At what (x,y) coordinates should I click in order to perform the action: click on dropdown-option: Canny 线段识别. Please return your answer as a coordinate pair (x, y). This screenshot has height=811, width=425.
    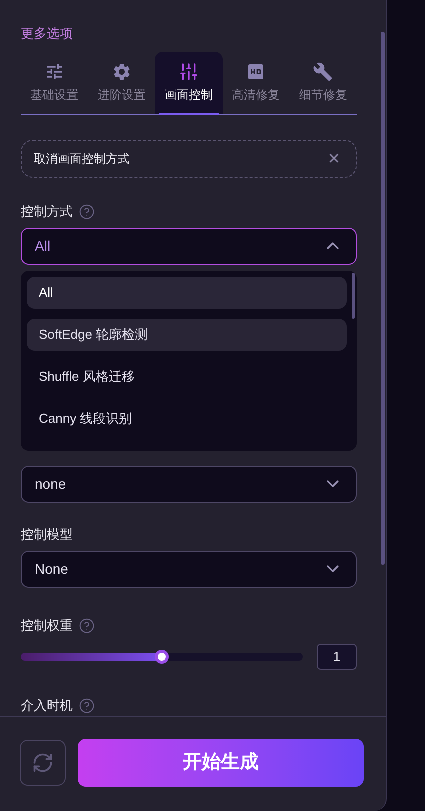
    Looking at the image, I should click on (187, 418).